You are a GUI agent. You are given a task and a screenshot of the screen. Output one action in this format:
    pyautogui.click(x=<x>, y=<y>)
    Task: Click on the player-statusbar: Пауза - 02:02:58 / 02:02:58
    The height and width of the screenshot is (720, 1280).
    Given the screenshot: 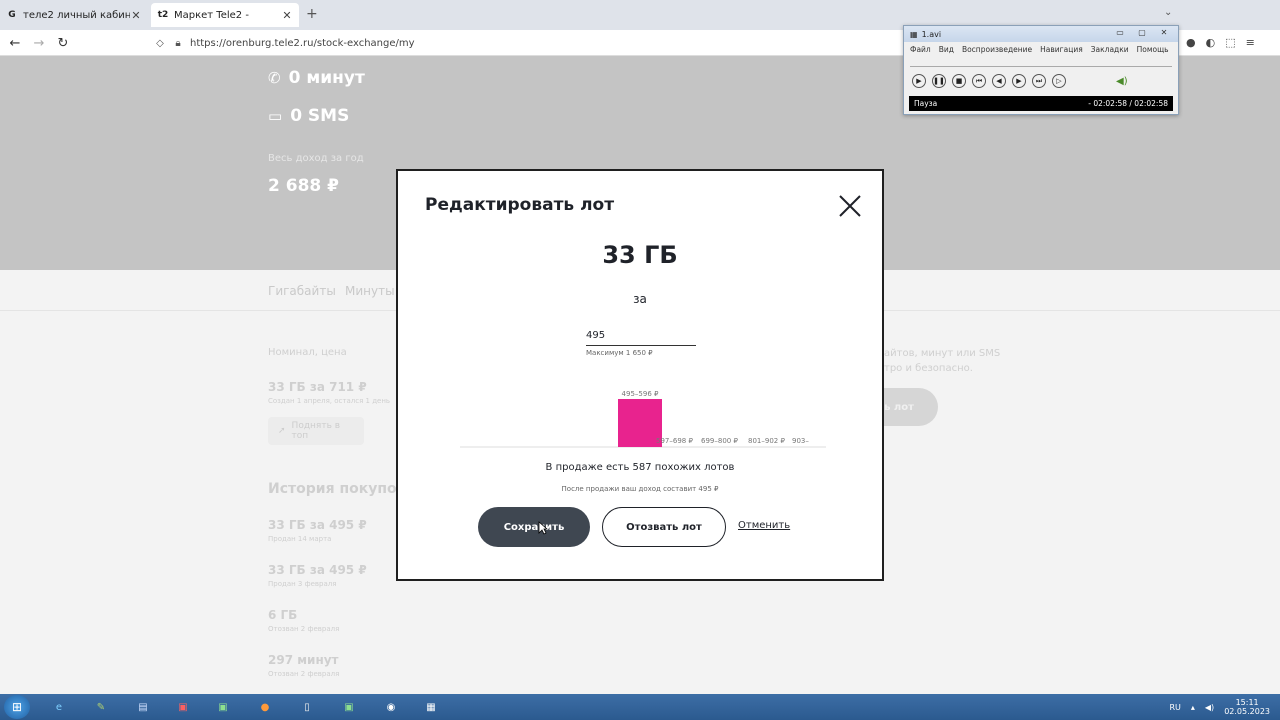 What is the action you would take?
    pyautogui.click(x=1041, y=103)
    